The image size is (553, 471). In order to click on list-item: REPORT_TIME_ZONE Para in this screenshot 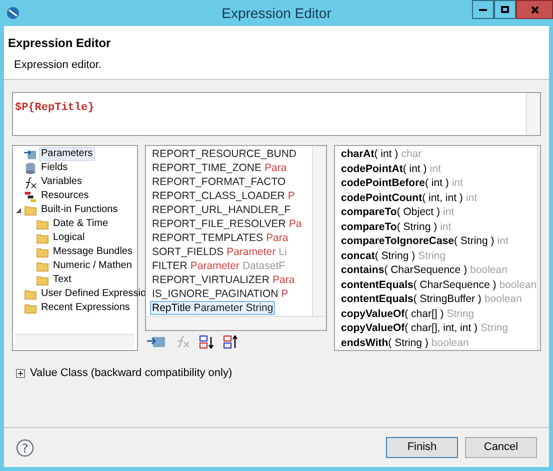, I will do `click(219, 168)`.